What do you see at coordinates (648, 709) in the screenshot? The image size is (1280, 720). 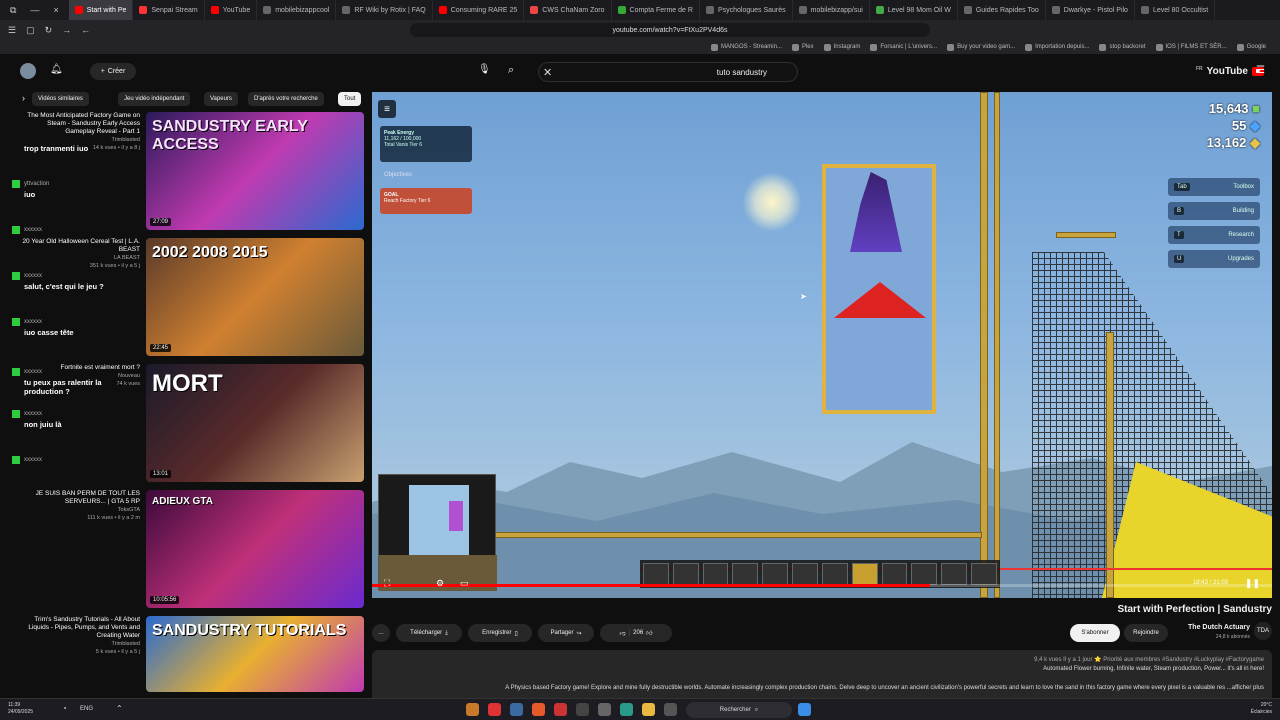 I see `folder-icon` at bounding box center [648, 709].